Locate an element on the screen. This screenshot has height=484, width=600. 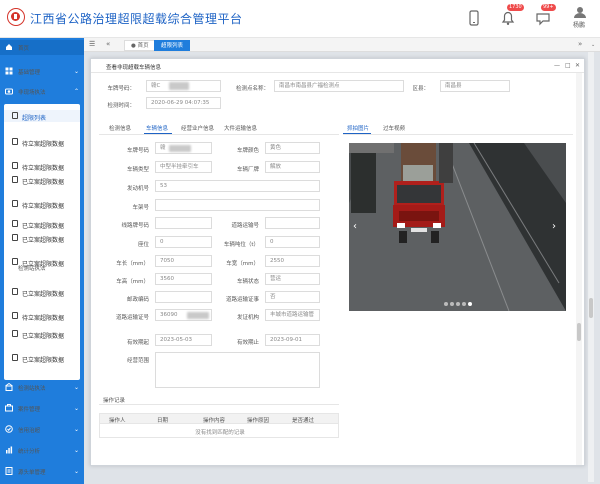
op-record-title: 操作记录 is located at coordinates (114, 401).